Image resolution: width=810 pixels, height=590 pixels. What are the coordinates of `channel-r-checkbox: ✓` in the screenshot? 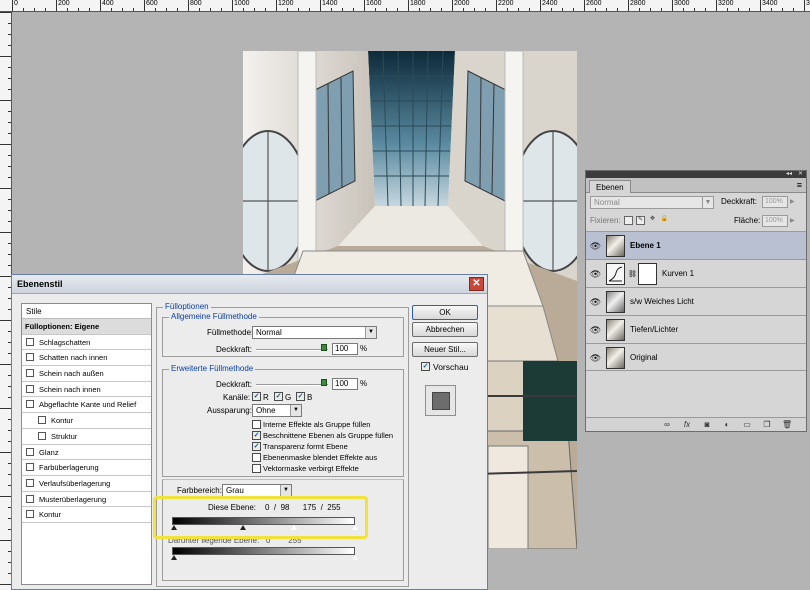 It's located at (256, 396).